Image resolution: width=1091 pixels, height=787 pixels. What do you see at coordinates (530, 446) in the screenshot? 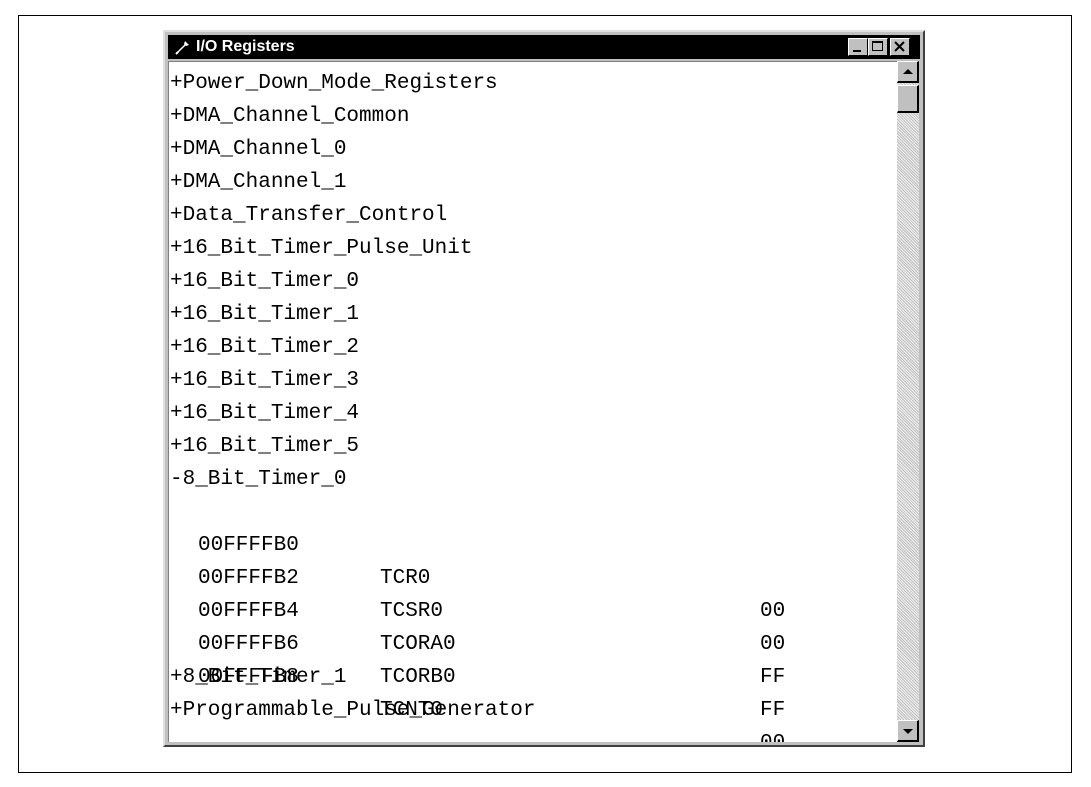
I see `register-group-row: +16_Bit_Timer_5` at bounding box center [530, 446].